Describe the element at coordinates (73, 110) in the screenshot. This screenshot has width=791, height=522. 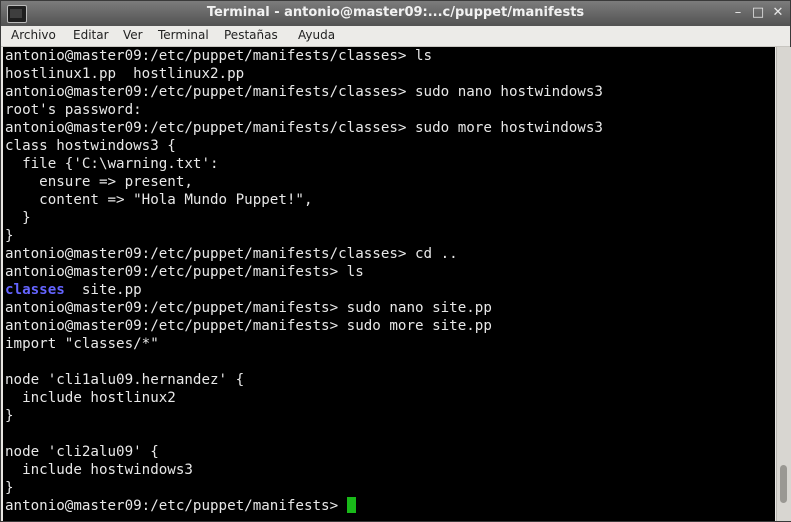
I see `terminal-line: root's password:` at that location.